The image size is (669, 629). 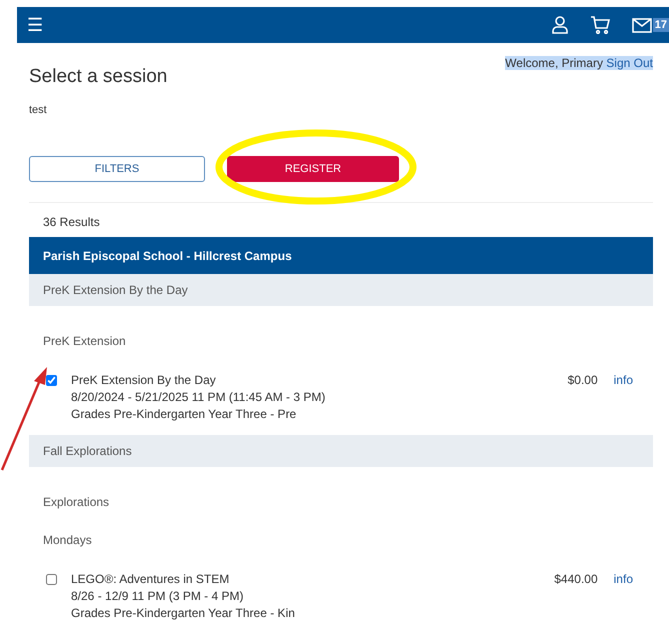 What do you see at coordinates (642, 25) in the screenshot?
I see `mail-icon` at bounding box center [642, 25].